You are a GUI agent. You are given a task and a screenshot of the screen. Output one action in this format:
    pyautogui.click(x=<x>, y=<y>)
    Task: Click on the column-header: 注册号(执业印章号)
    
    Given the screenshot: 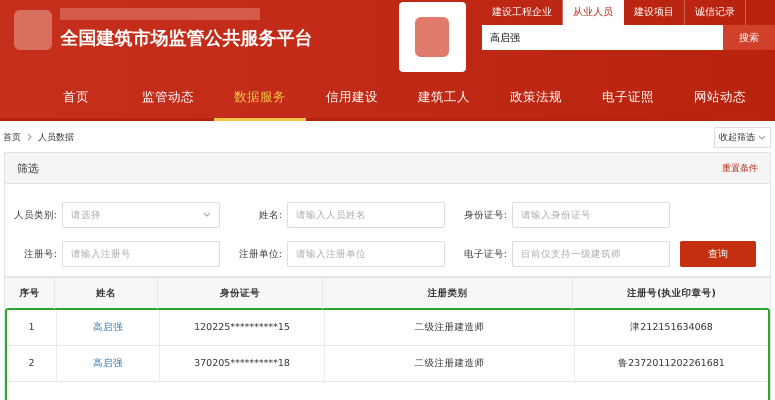 What is the action you would take?
    pyautogui.click(x=671, y=293)
    